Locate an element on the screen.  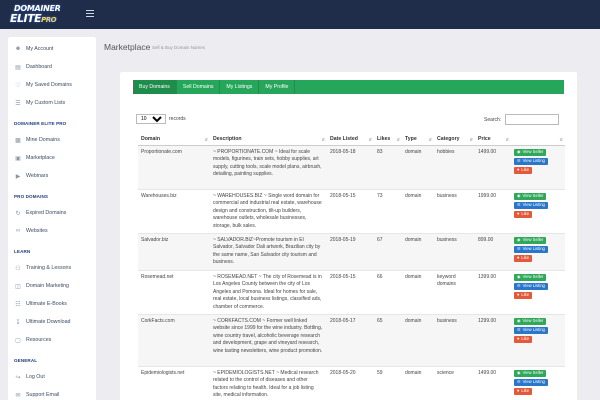
logo-pro: PRO is located at coordinates (49, 20).